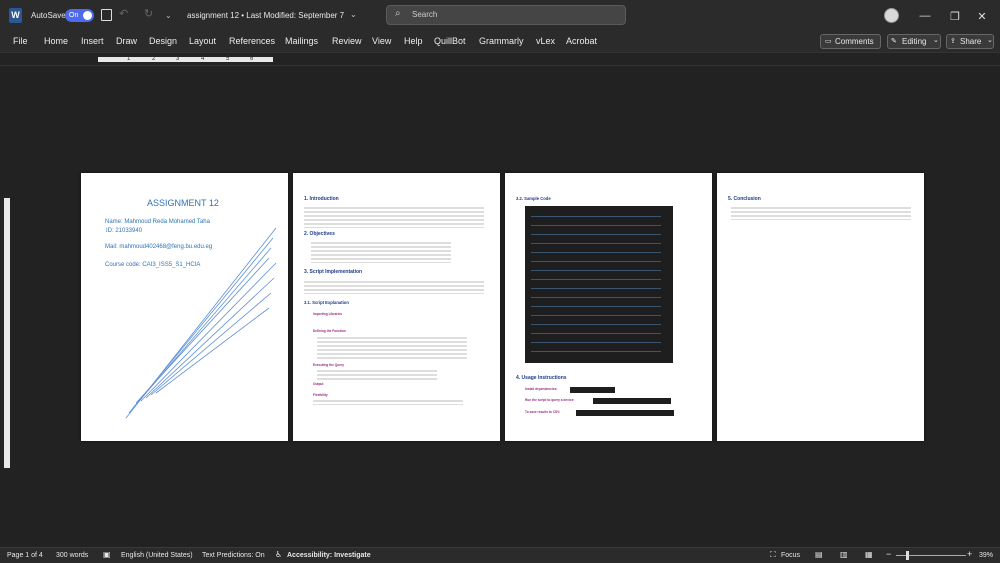 The image size is (1000, 563). Describe the element at coordinates (183, 203) in the screenshot. I see `page-title: ASSIGNMENT 12` at that location.